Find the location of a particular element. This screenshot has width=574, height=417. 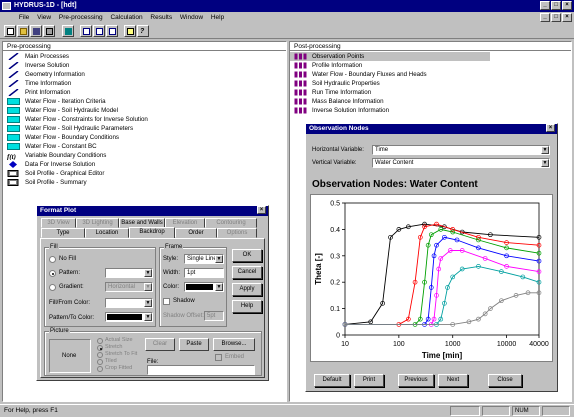

preprocessing-item: Water Flow - Soil Hydraulic Parameters is located at coordinates (143, 128).